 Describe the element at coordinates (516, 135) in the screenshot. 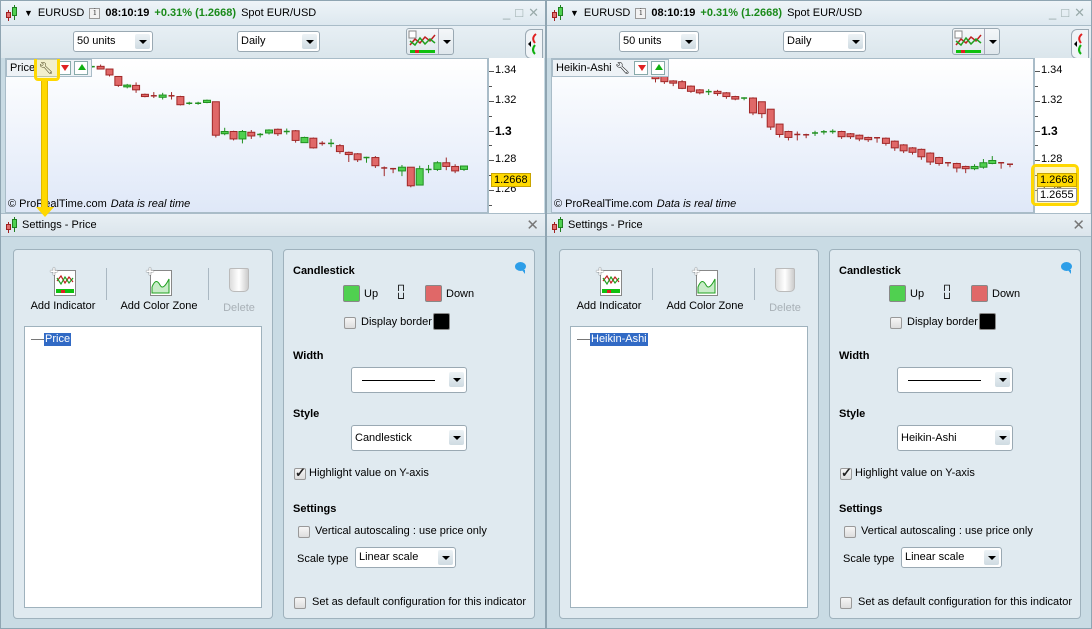

I see `y-axis: 1.34 1.32 1.3 1.28 1.26 1.2668` at that location.